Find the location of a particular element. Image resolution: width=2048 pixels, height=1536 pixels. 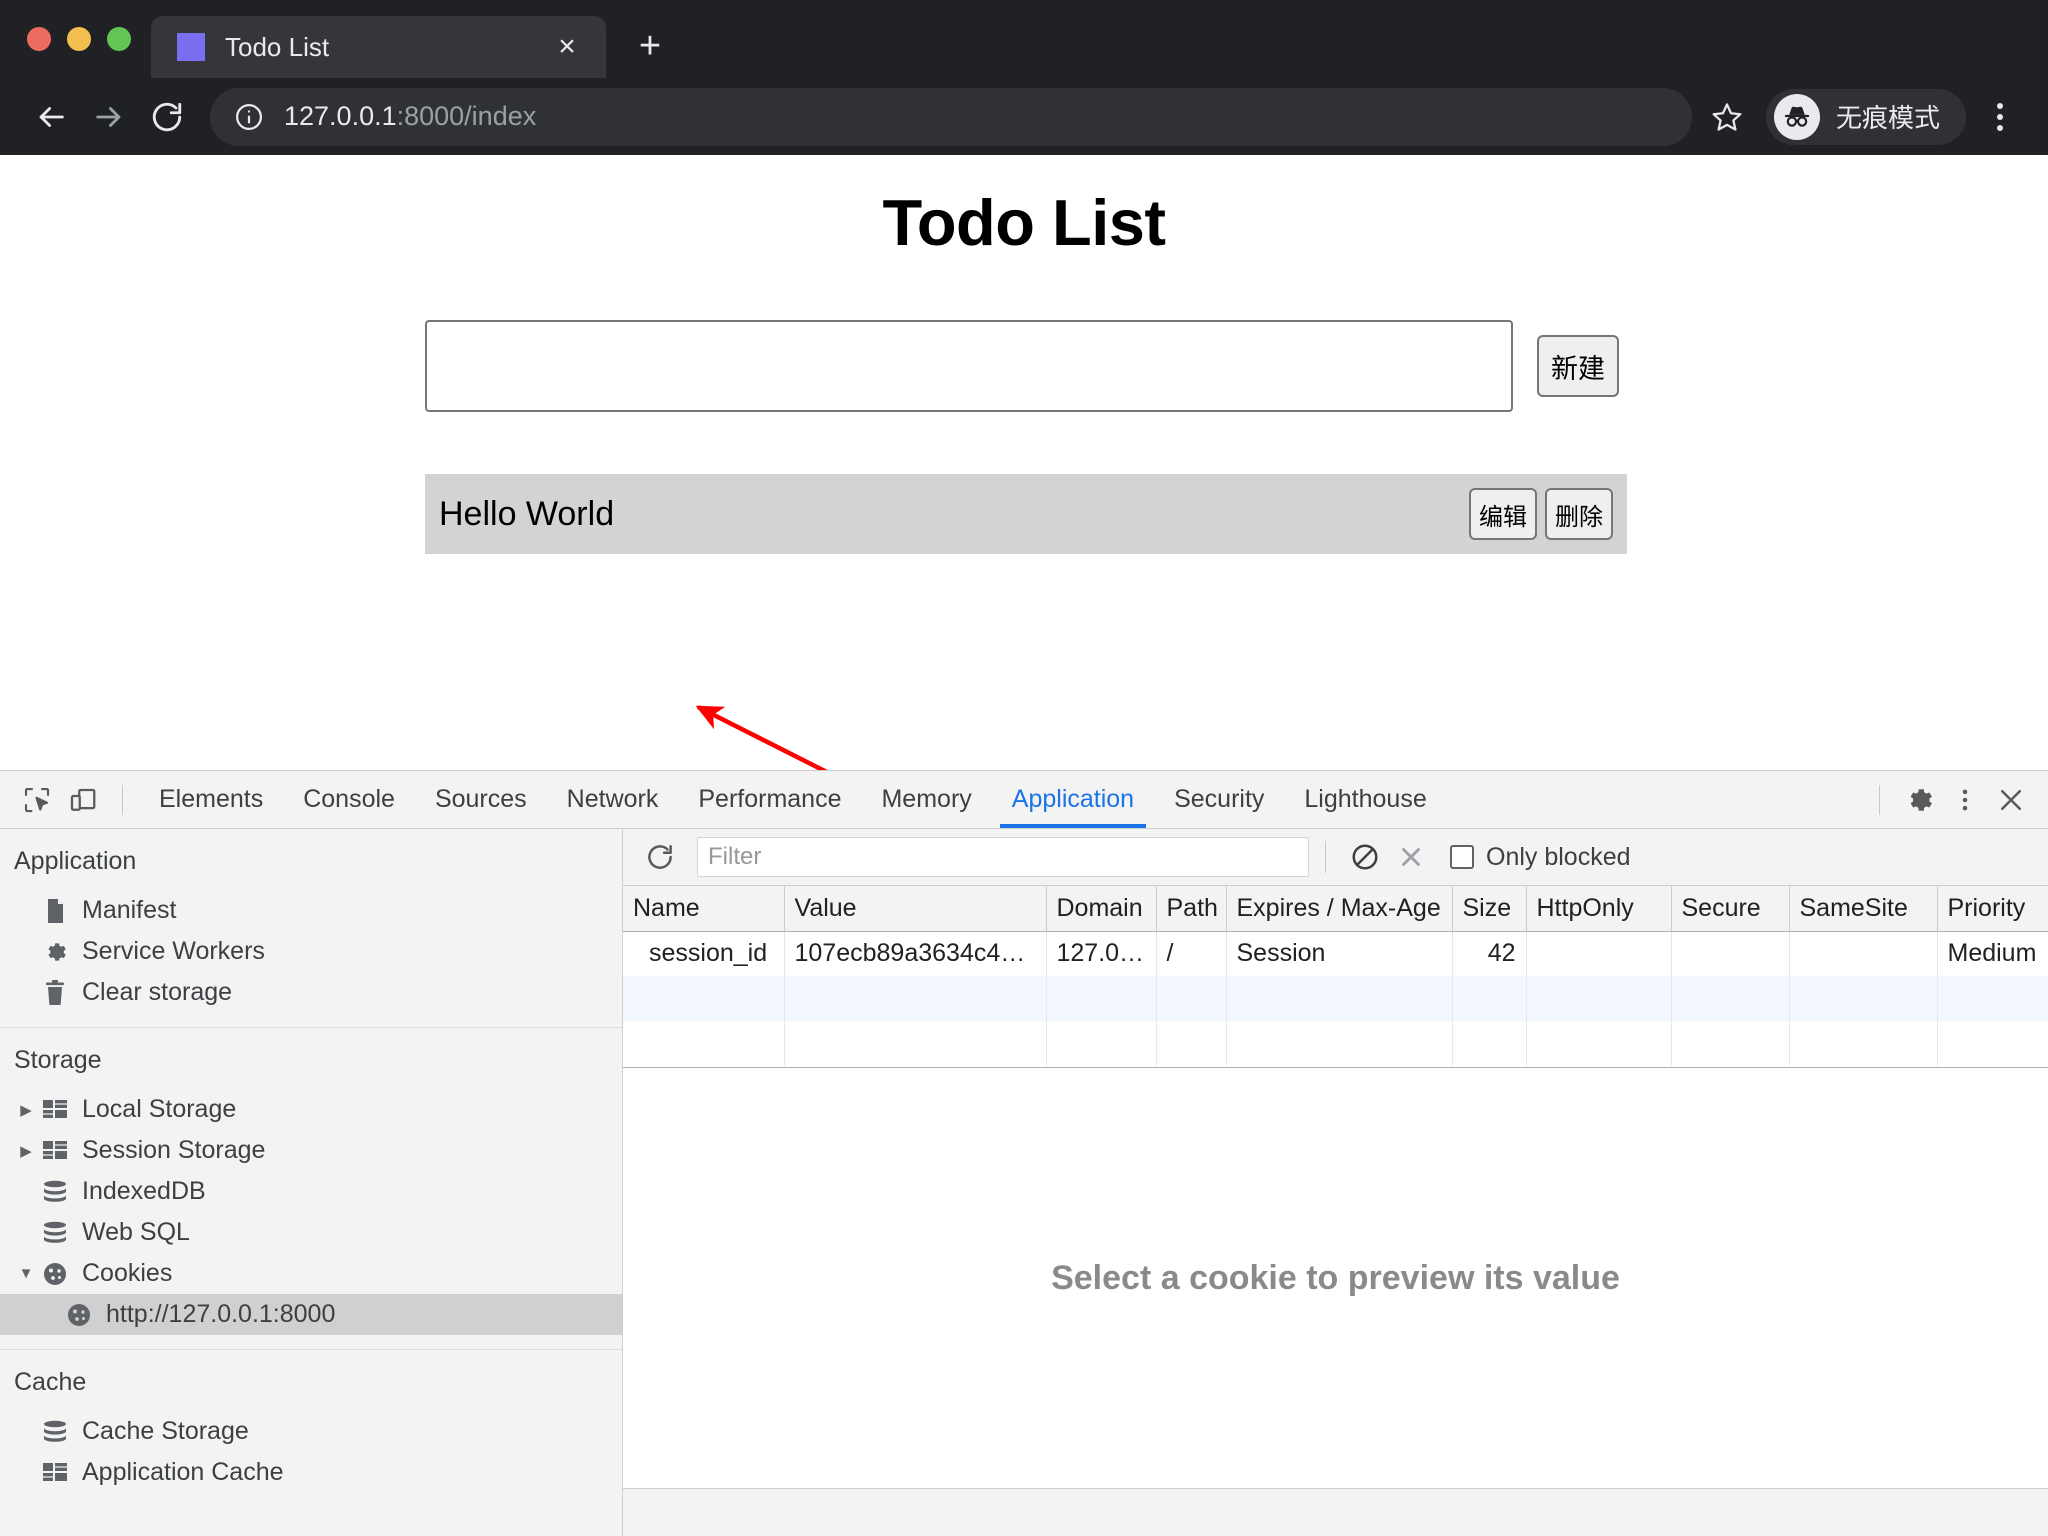

toolbar-divider is located at coordinates (1325, 857).